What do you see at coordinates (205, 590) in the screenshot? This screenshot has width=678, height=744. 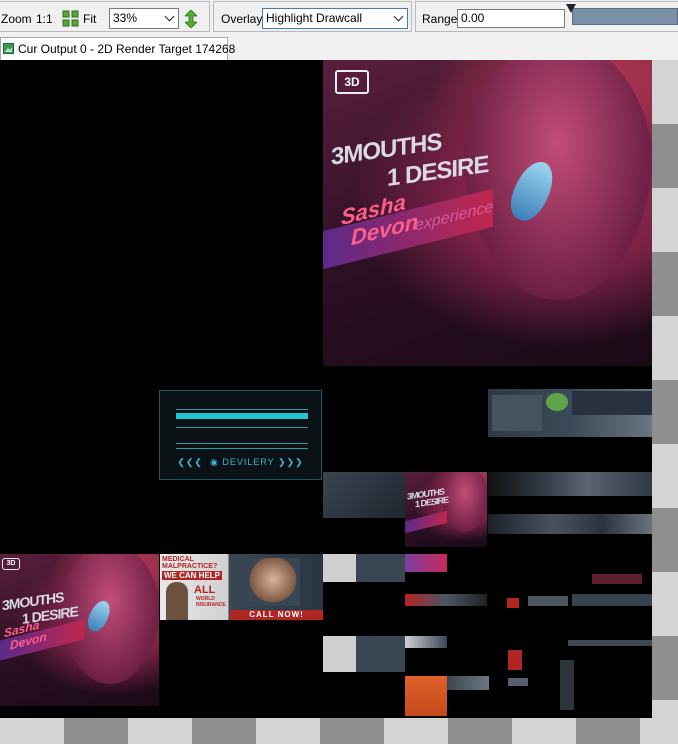 I see `ad-brand: ALL` at bounding box center [205, 590].